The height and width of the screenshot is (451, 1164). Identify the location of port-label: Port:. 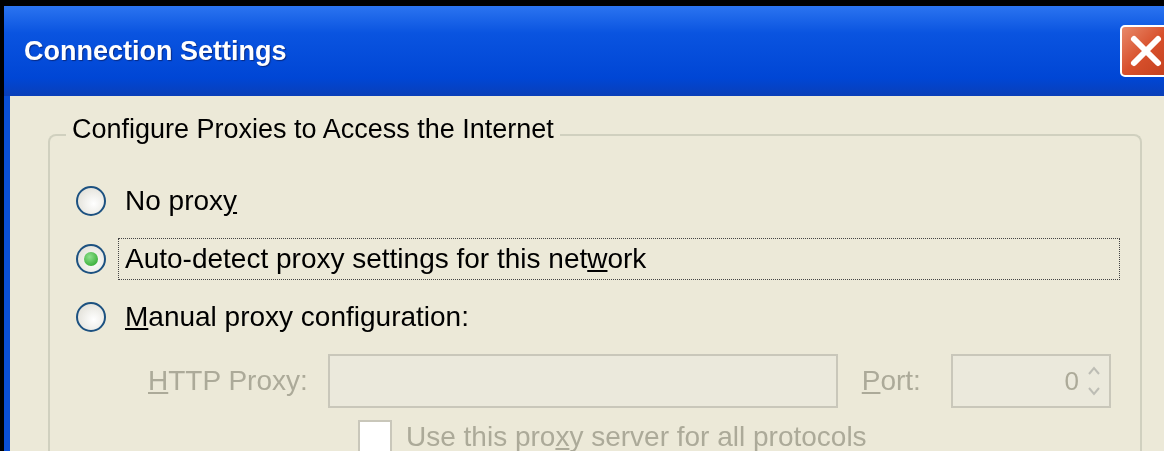
(891, 381).